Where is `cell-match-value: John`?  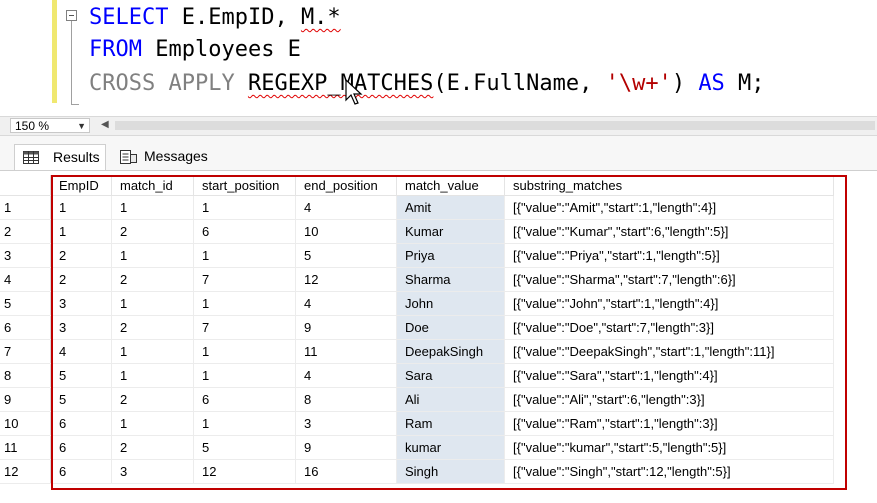 cell-match-value: John is located at coordinates (450, 303).